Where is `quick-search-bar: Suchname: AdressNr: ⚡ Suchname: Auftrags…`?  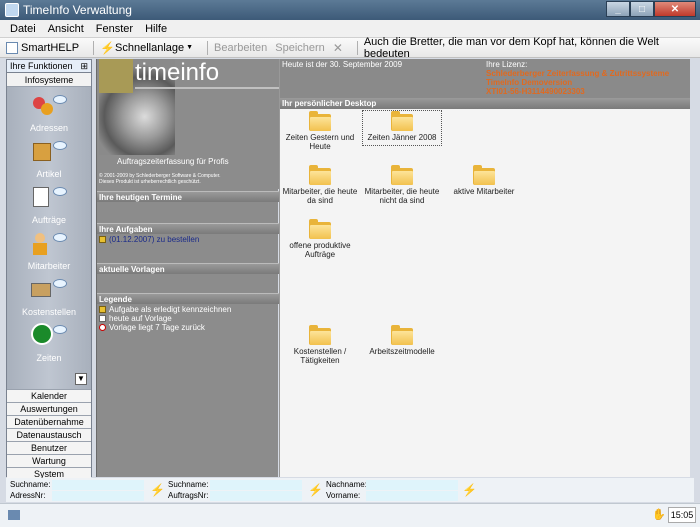 quick-search-bar: Suchname: AdressNr: ⚡ Suchname: Auftrags… is located at coordinates (350, 490).